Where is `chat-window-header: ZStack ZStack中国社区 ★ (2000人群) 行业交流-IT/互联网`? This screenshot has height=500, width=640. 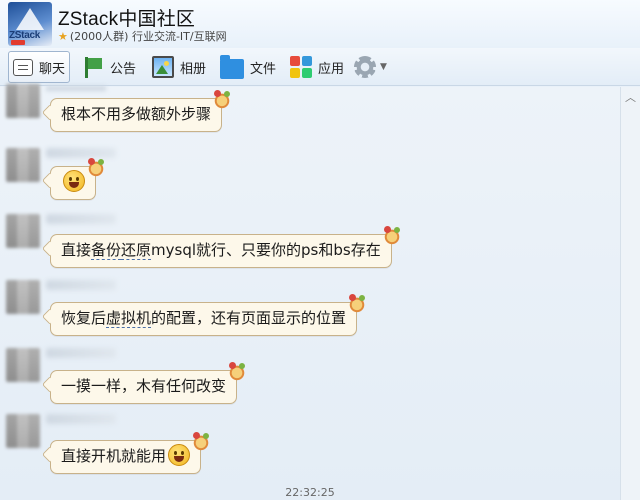
chat-window-header: ZStack ZStack中国社区 ★ (2000人群) 行业交流-IT/互联网 is located at coordinates (320, 24).